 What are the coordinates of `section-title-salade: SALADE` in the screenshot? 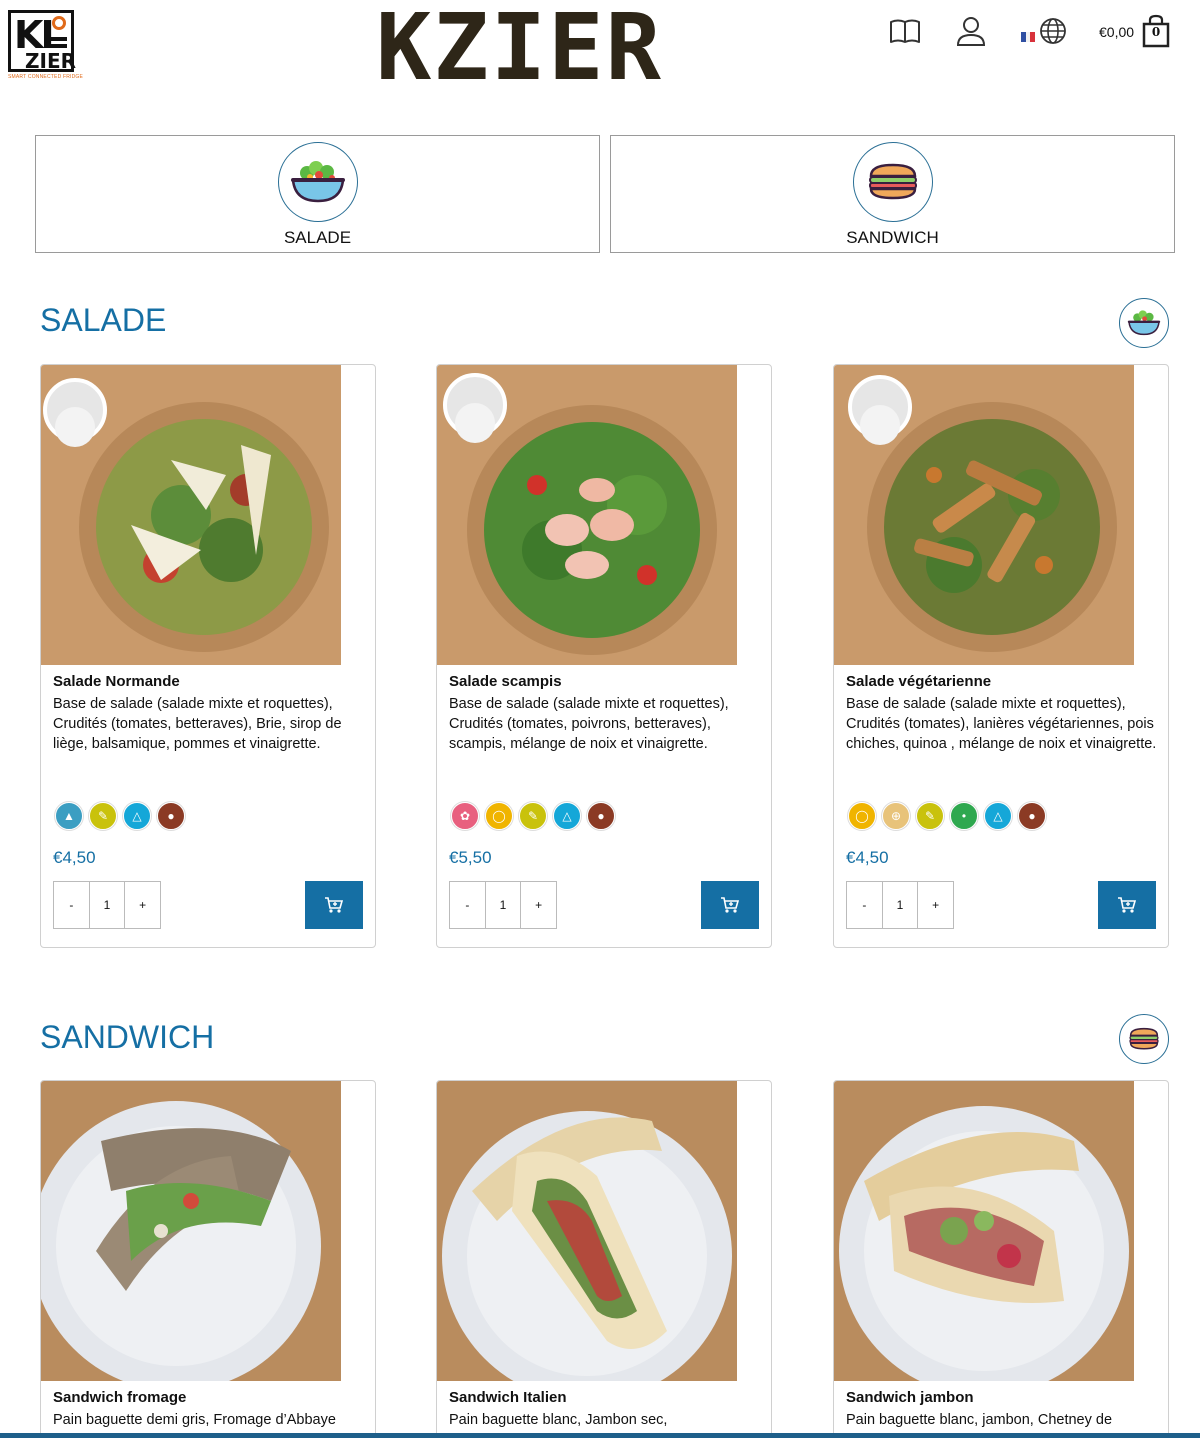 It's located at (103, 320).